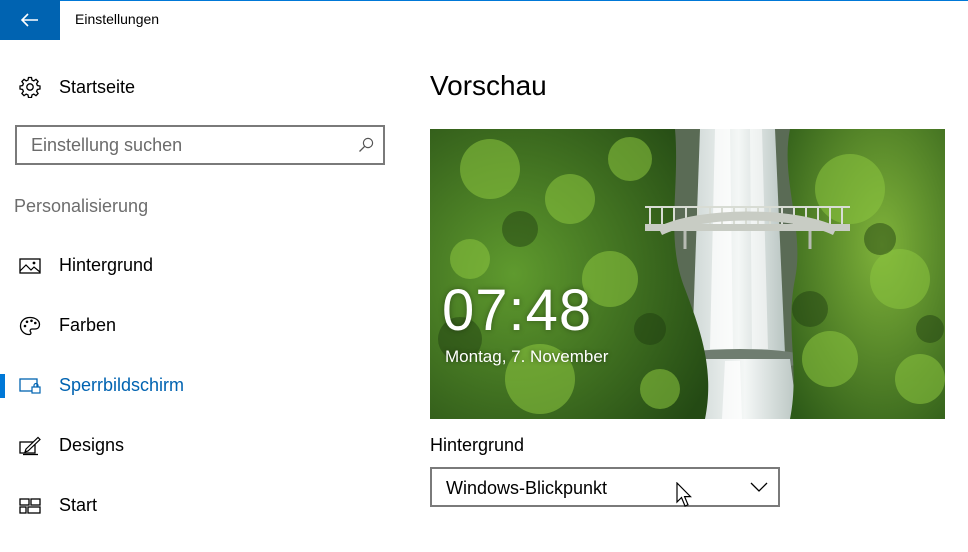  I want to click on sidebar-item-sperrbildschirm: Sperrbildschirm, so click(195, 386).